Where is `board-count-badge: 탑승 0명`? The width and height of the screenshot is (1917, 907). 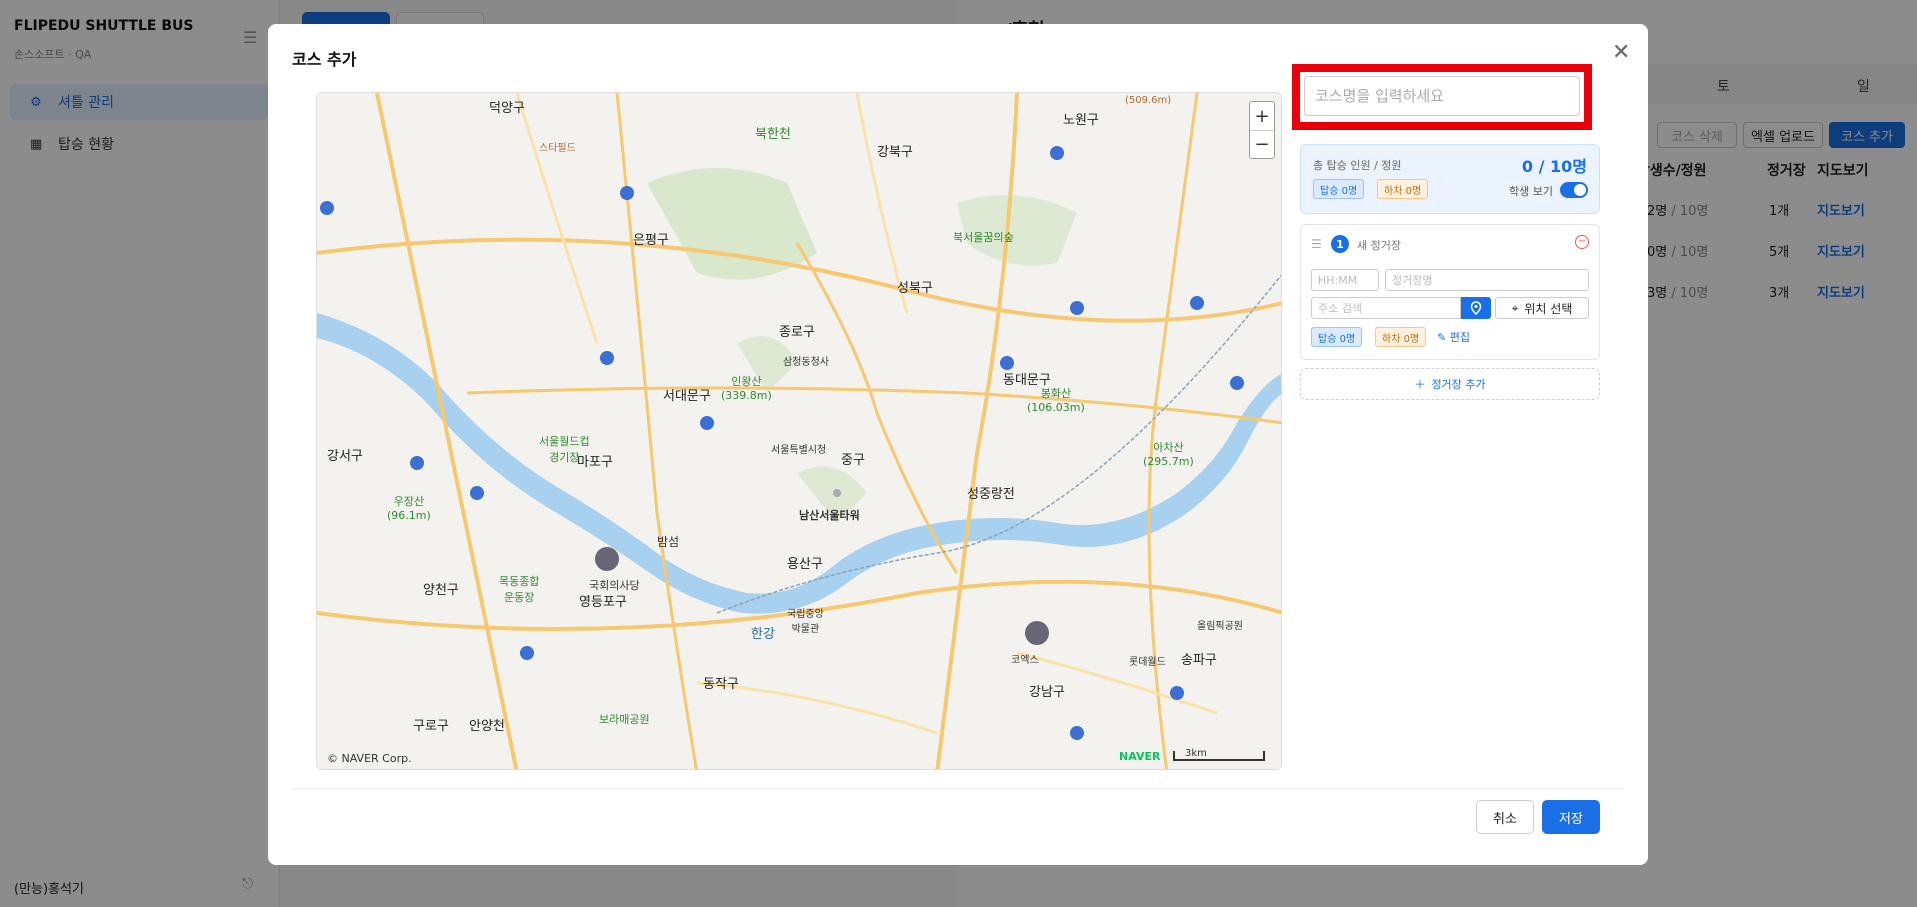 board-count-badge: 탑승 0명 is located at coordinates (1339, 189).